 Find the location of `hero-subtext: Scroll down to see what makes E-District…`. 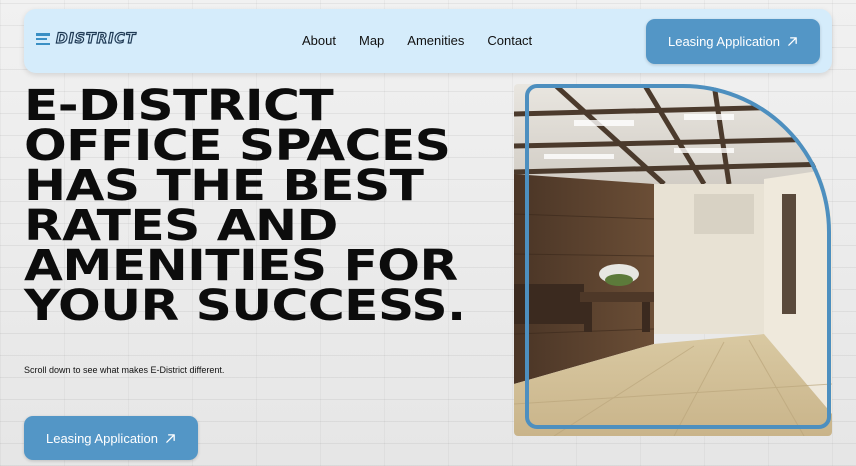

hero-subtext: Scroll down to see what makes E-District… is located at coordinates (124, 370).